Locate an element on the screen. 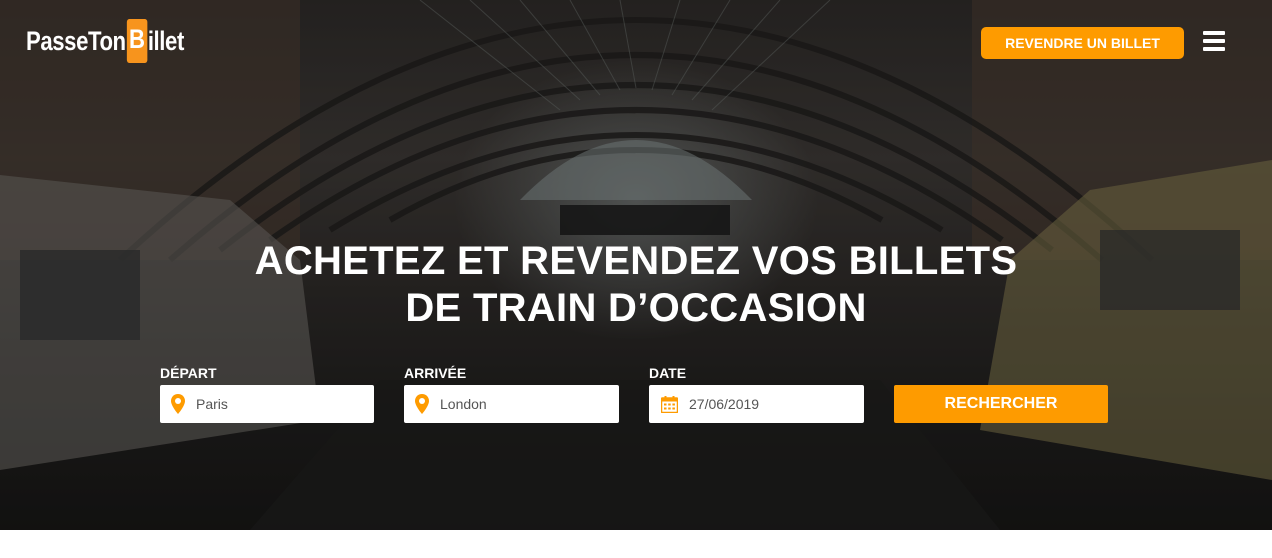 The image size is (1272, 558). arrival-label: ARRIVÉE is located at coordinates (435, 373).